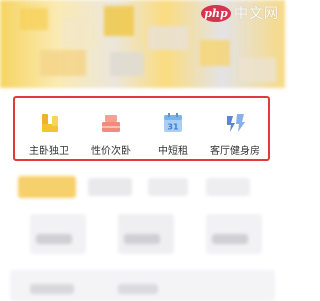 Image resolution: width=320 pixels, height=301 pixels. I want to click on bedroom-bathroom-icon, so click(50, 123).